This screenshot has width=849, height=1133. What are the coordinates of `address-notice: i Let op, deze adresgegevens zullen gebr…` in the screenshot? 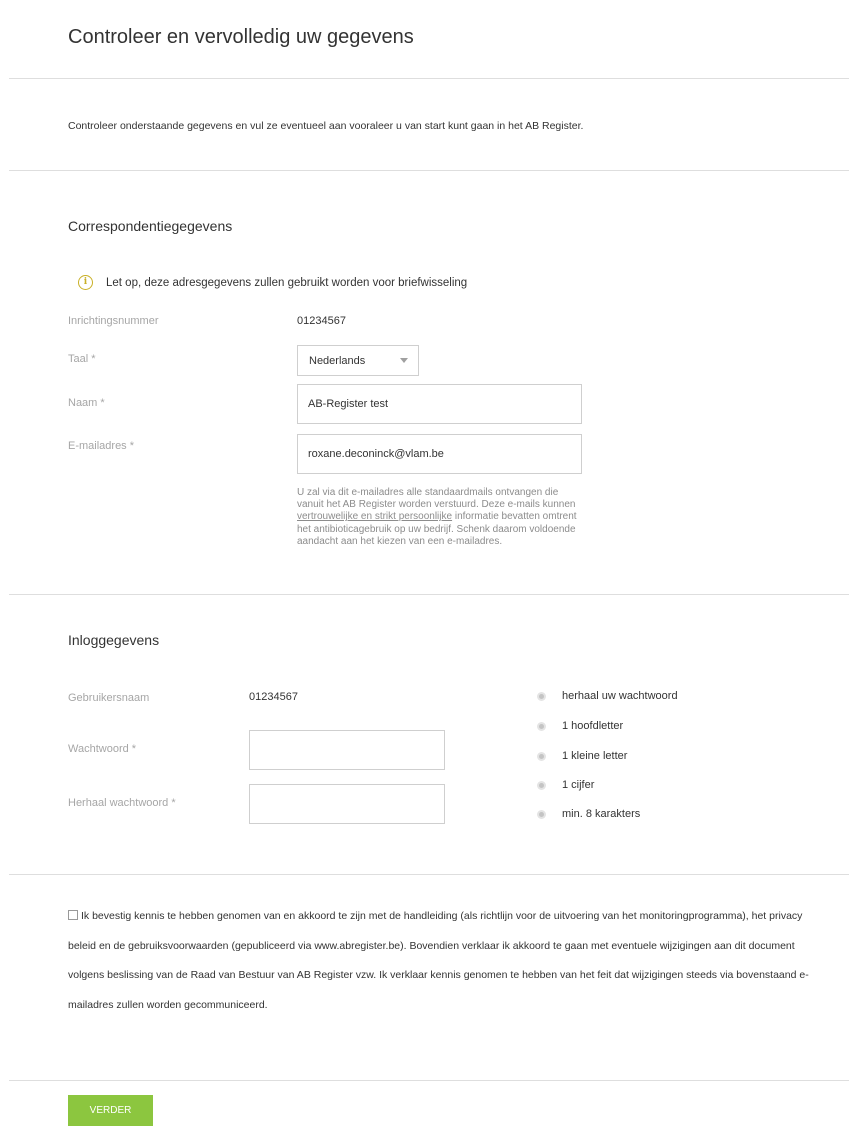 It's located at (272, 282).